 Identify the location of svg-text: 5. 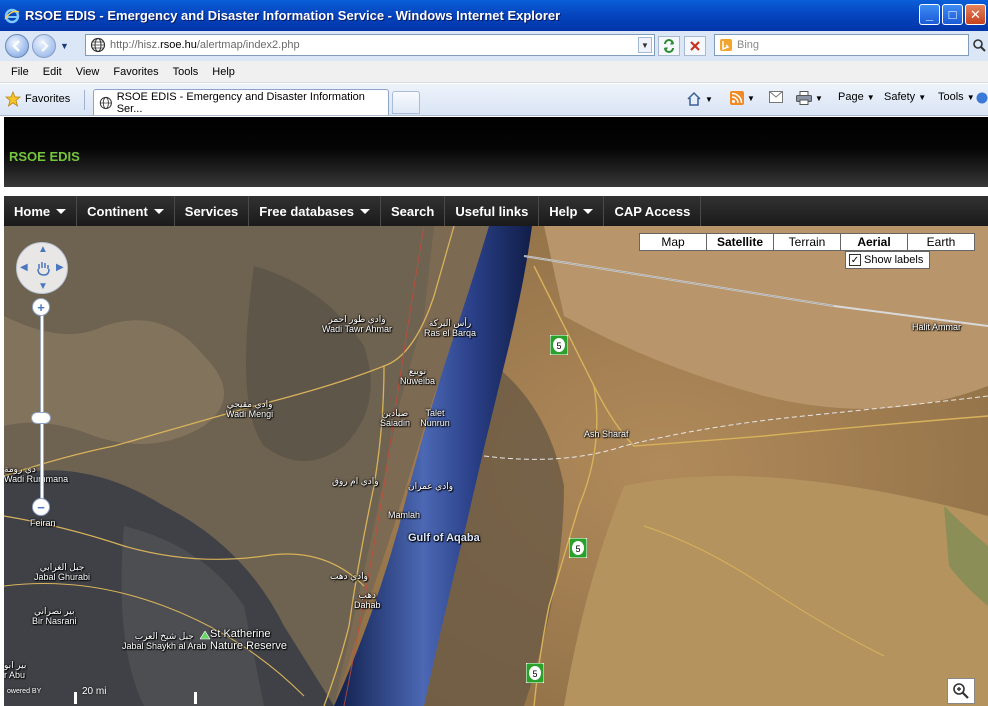
(558, 346).